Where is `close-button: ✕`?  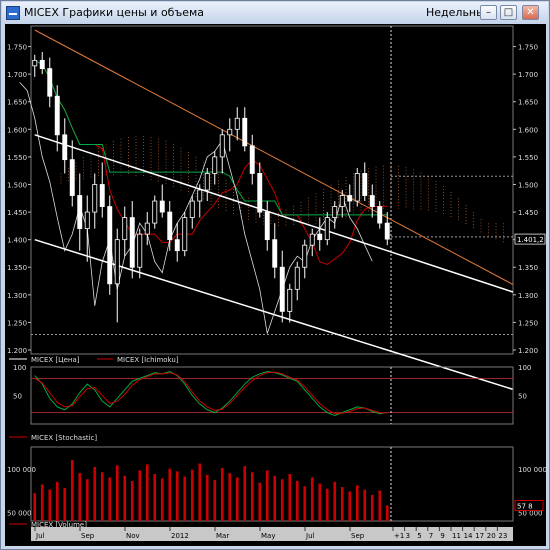 close-button: ✕ is located at coordinates (530, 12).